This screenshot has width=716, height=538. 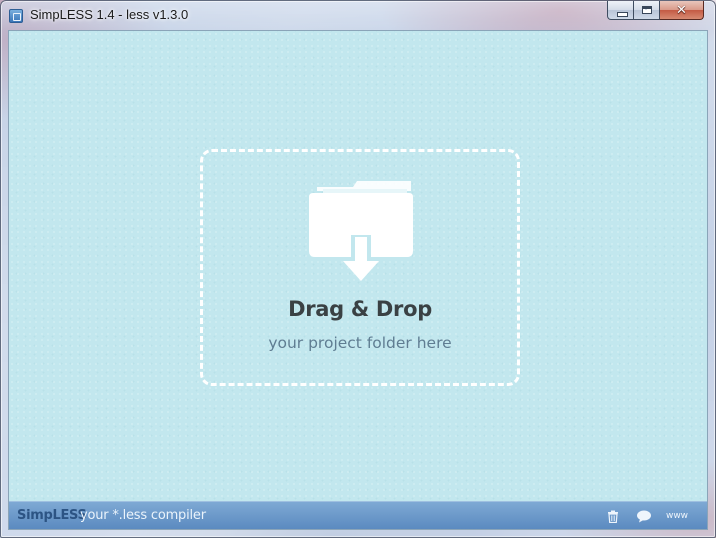 What do you see at coordinates (677, 516) in the screenshot?
I see `website-button: www` at bounding box center [677, 516].